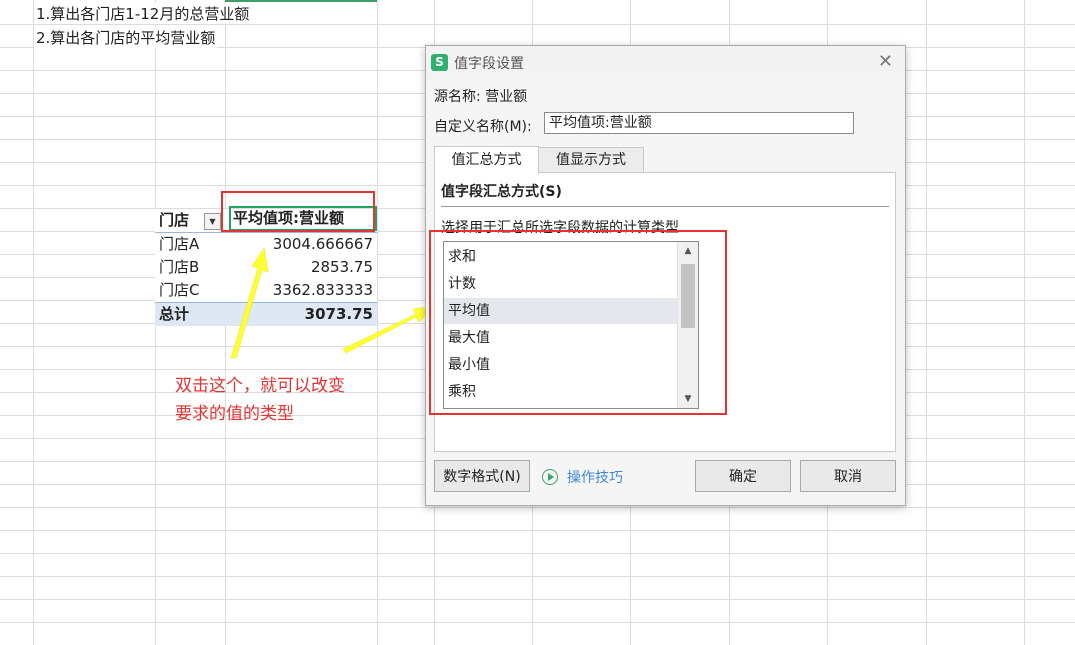 The image size is (1075, 645). Describe the element at coordinates (486, 160) in the screenshot. I see `tab-summarize-by: 值汇总方式` at that location.